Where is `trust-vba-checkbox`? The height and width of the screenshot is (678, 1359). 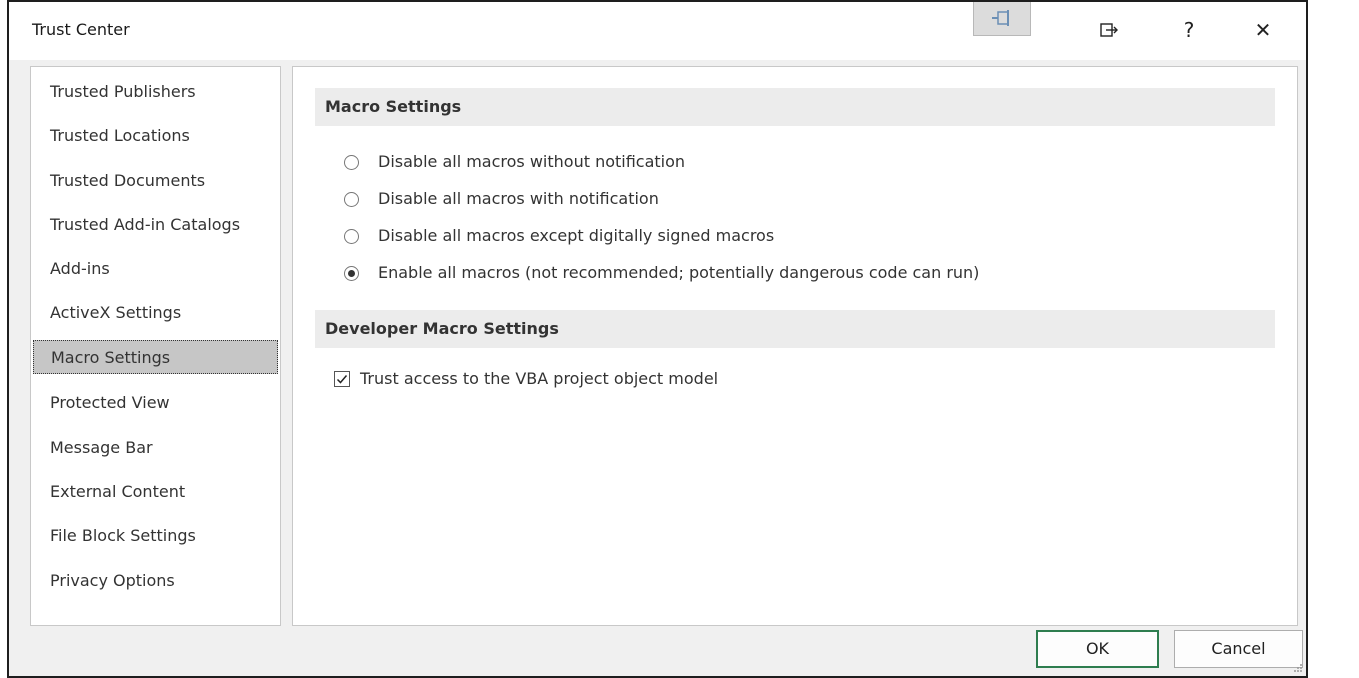
trust-vba-checkbox is located at coordinates (342, 379).